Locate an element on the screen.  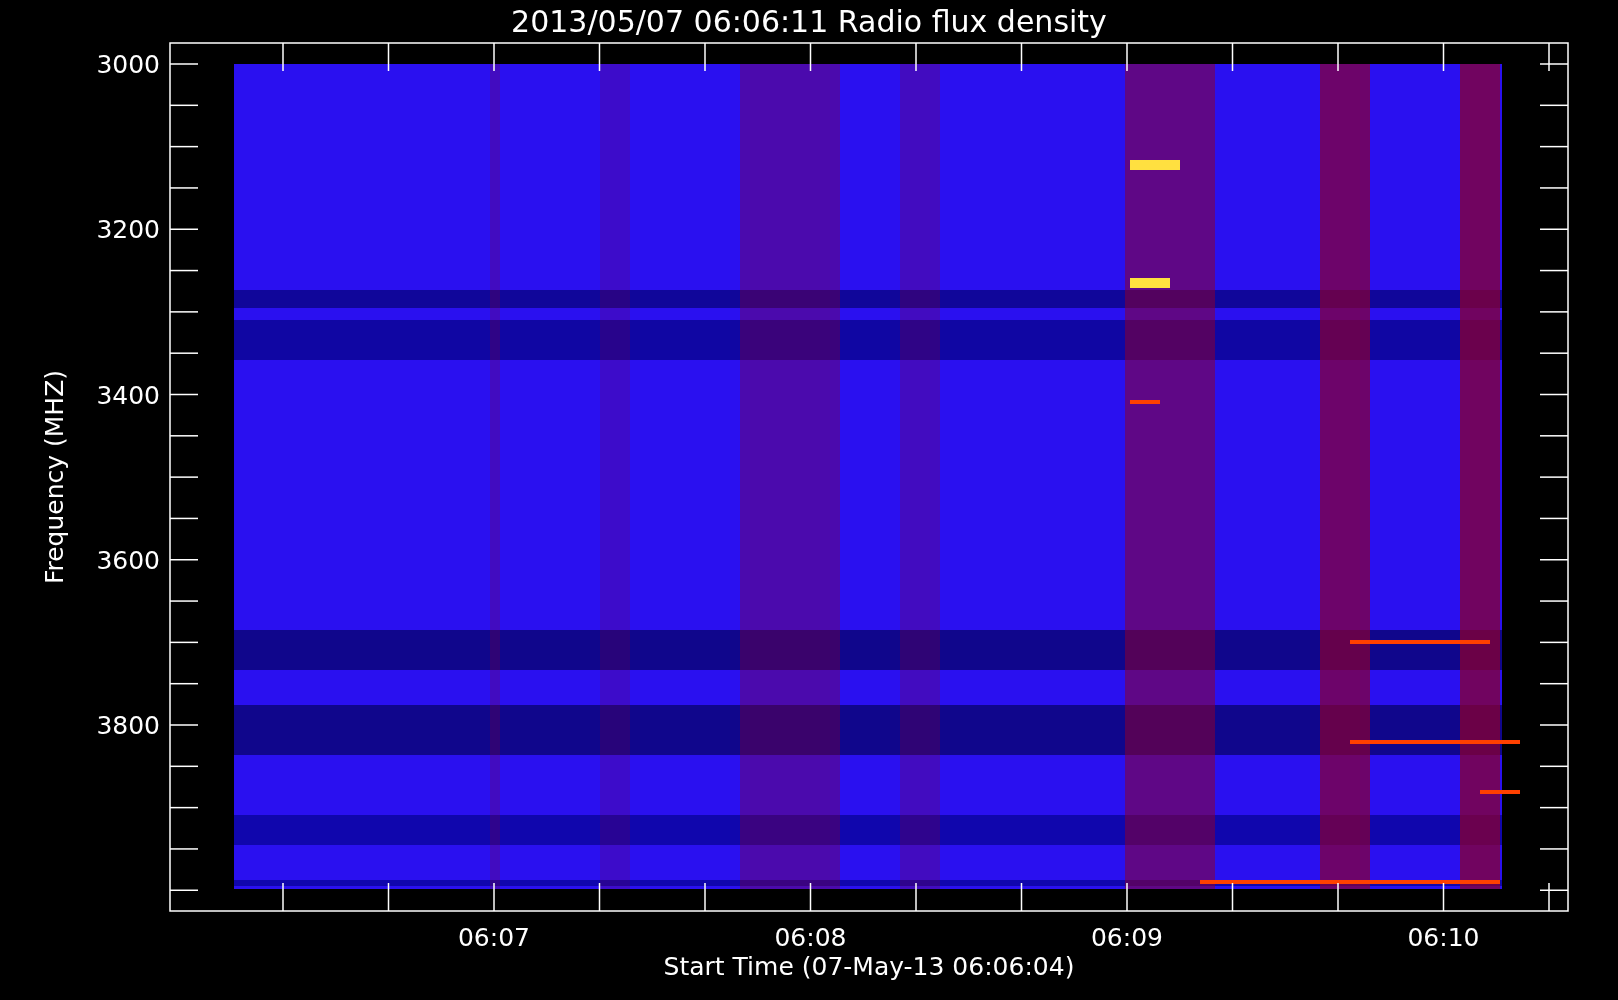
y-tick-label: 3200 is located at coordinates (128, 230).